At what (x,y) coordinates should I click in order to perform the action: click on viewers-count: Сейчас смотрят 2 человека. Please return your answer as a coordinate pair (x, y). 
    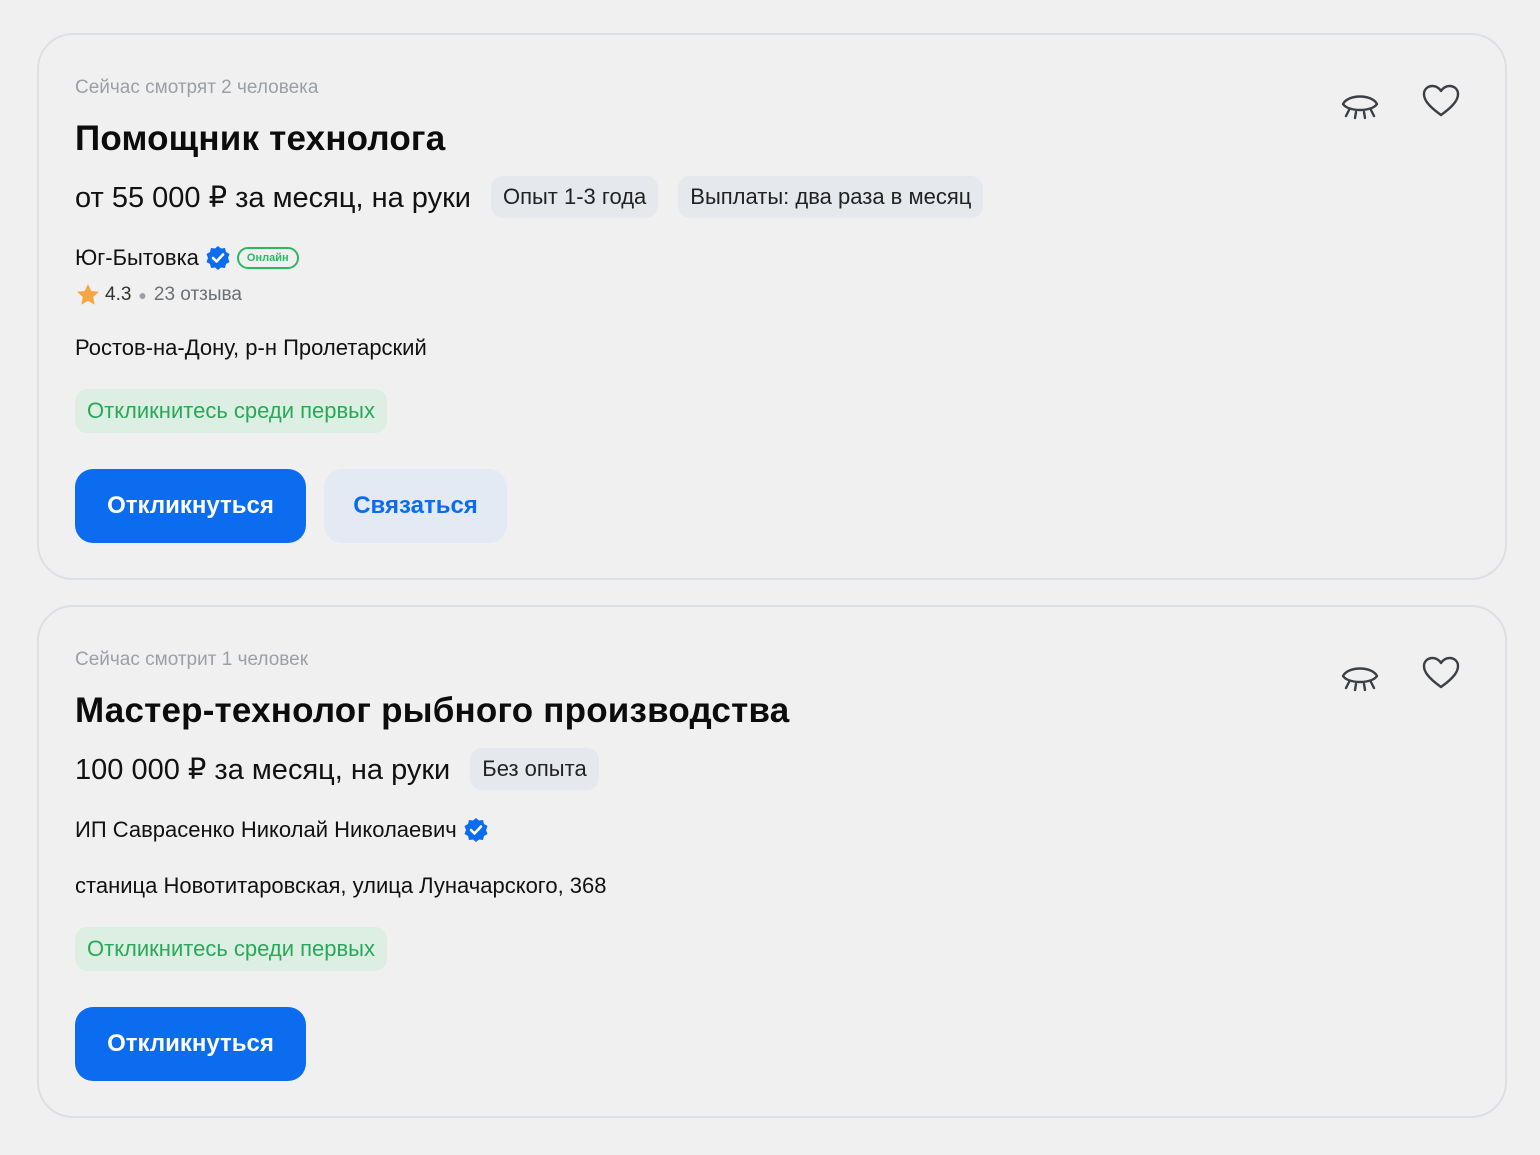
    Looking at the image, I should click on (197, 87).